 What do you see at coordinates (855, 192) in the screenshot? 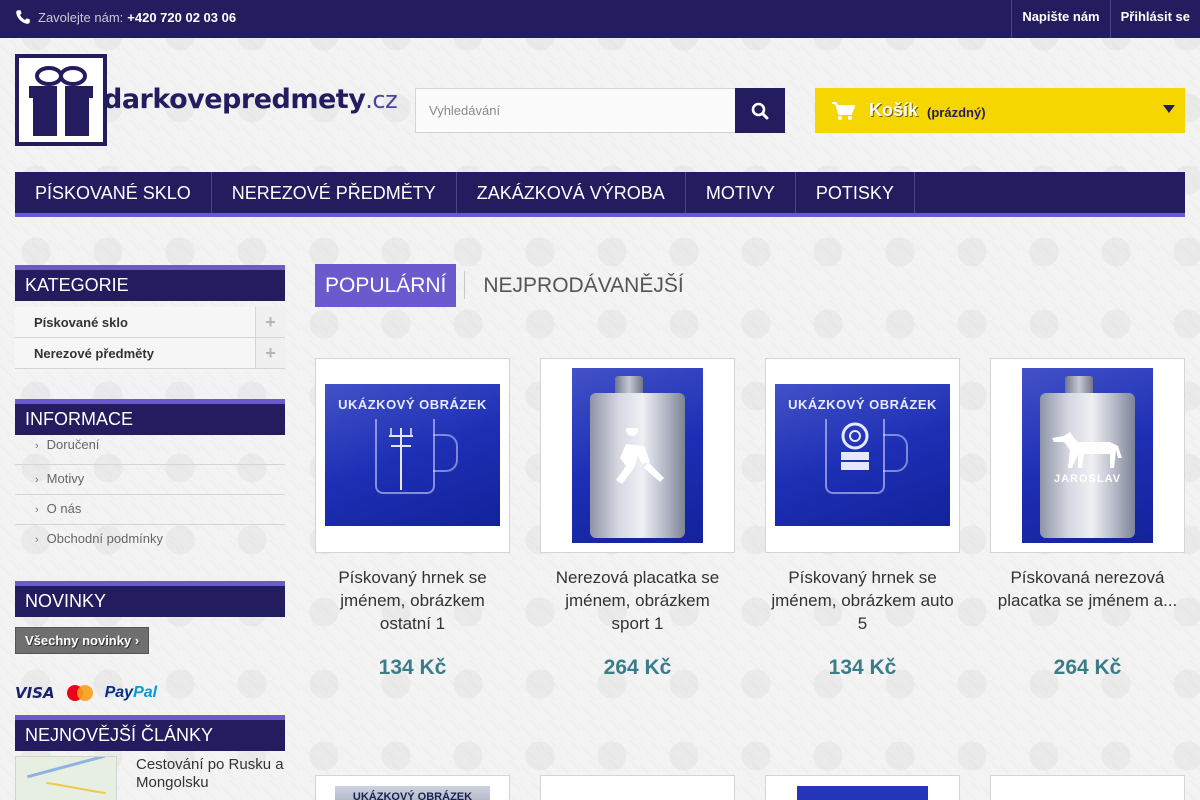
I see `nav-item-potisky: Potisky` at bounding box center [855, 192].